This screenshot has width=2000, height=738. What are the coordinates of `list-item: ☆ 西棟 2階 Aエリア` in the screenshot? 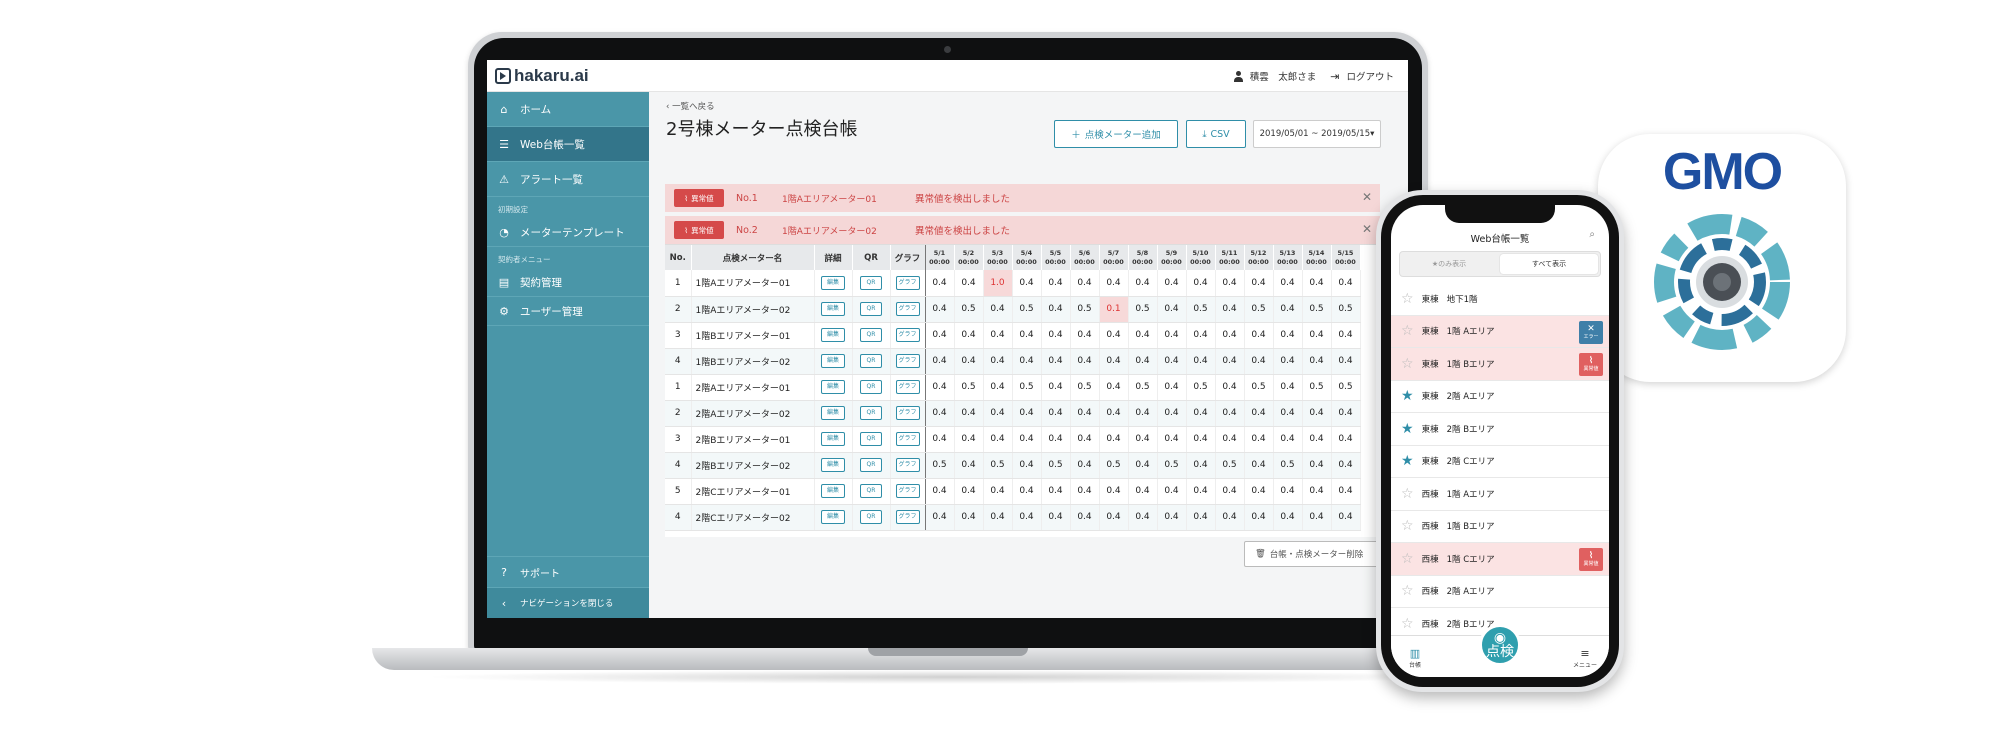 It's located at (1500, 592).